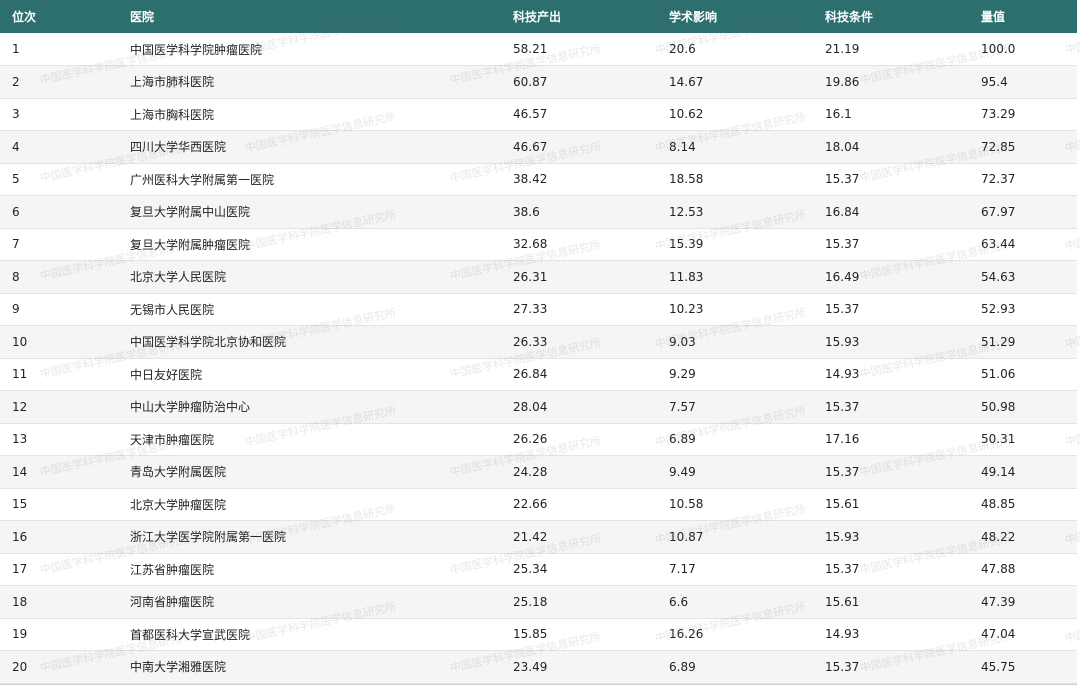 The height and width of the screenshot is (688, 1080). I want to click on cell-rank: 20, so click(20, 666).